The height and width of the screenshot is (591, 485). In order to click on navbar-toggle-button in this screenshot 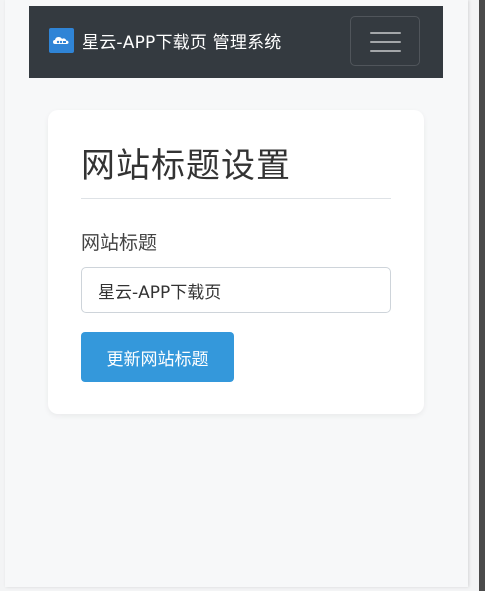, I will do `click(385, 41)`.